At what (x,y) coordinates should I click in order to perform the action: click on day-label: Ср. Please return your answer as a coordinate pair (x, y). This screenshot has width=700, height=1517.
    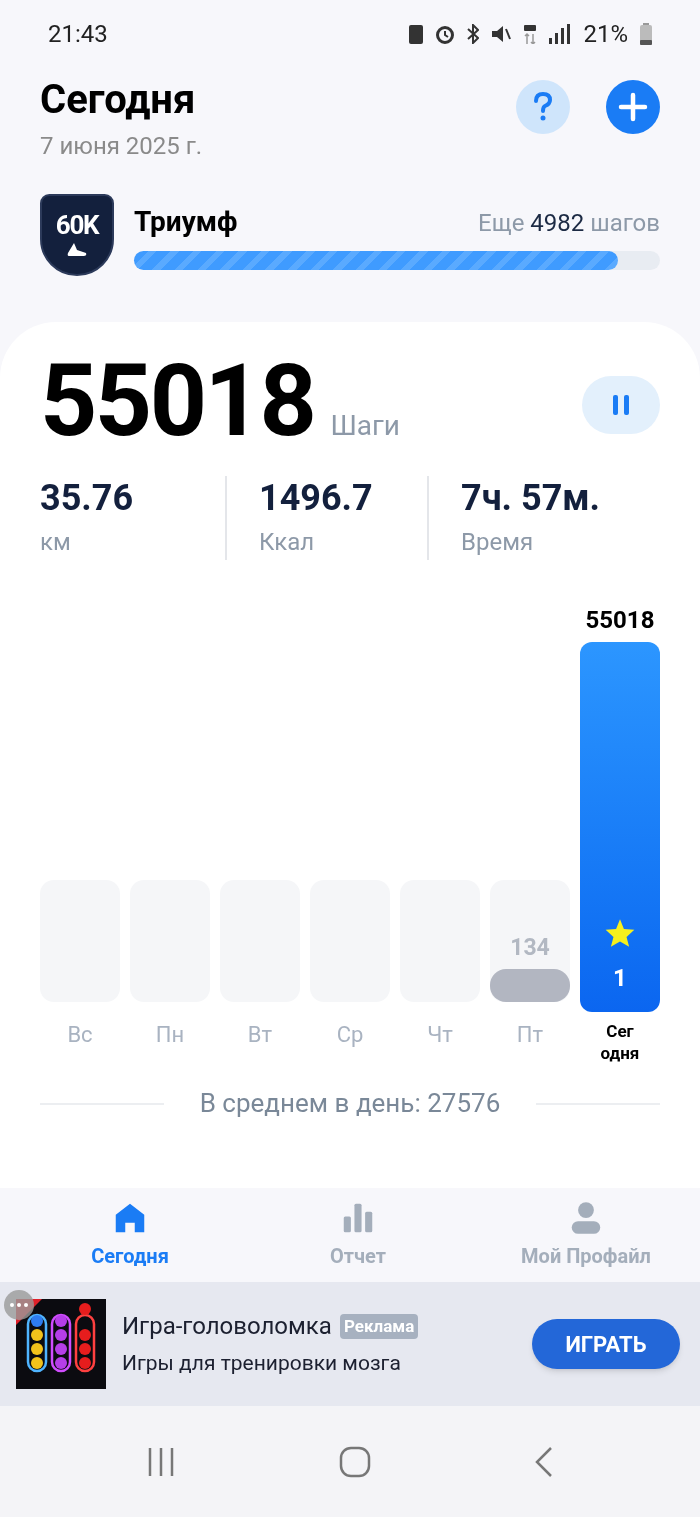
    Looking at the image, I should click on (350, 1035).